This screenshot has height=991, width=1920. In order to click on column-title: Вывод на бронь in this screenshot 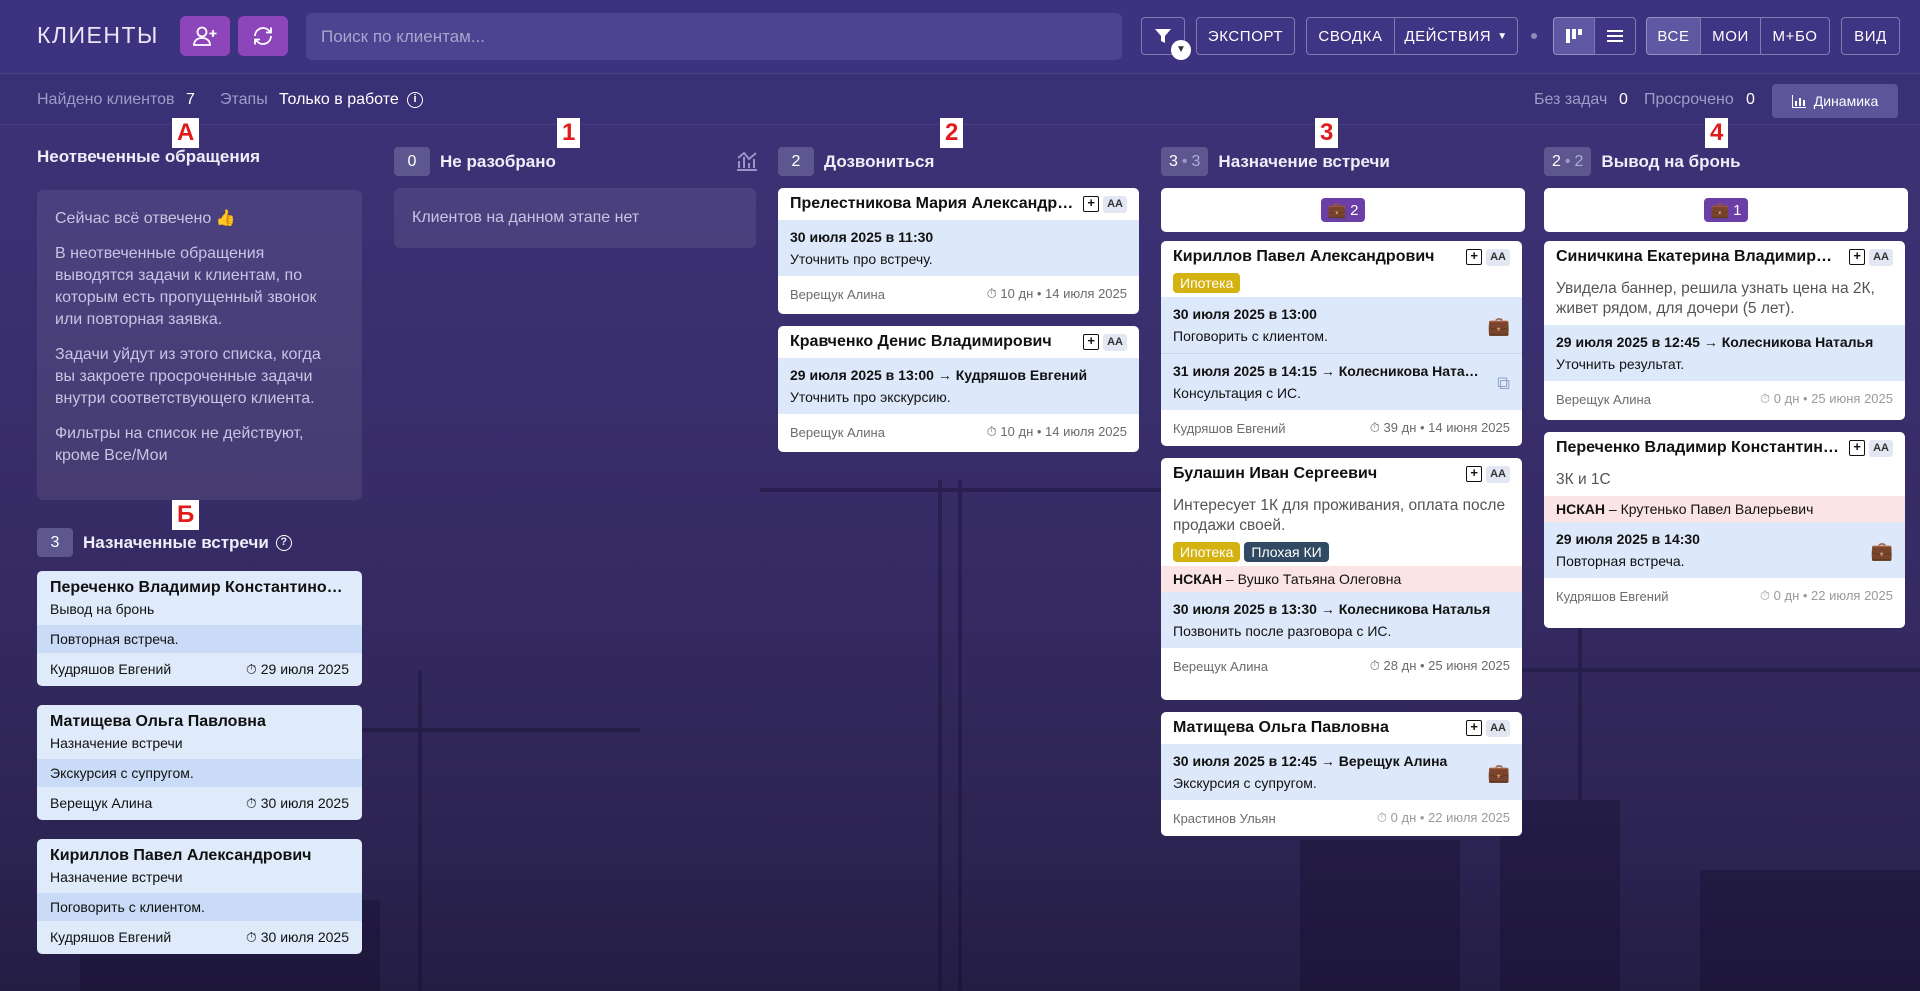, I will do `click(1671, 161)`.